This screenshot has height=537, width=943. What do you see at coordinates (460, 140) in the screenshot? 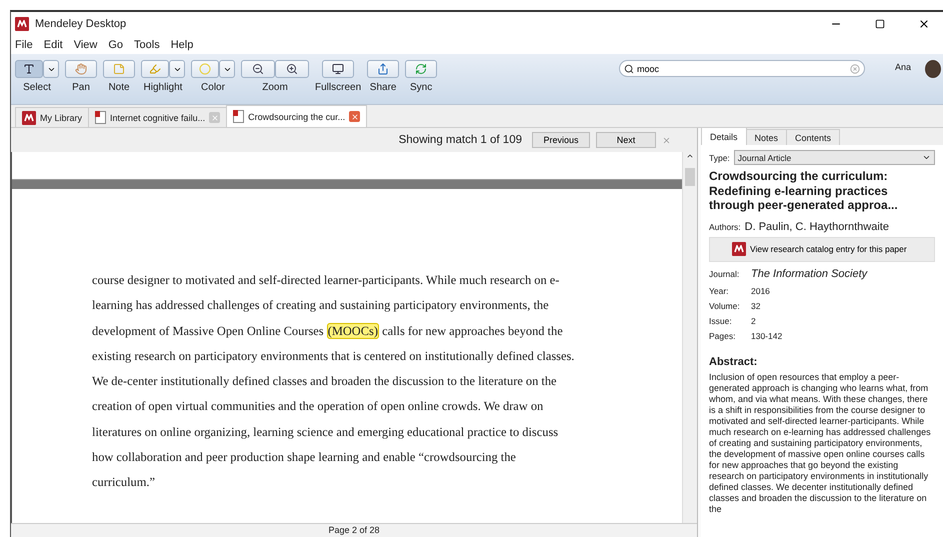
I see `match-status: Showing match 1 of 109` at bounding box center [460, 140].